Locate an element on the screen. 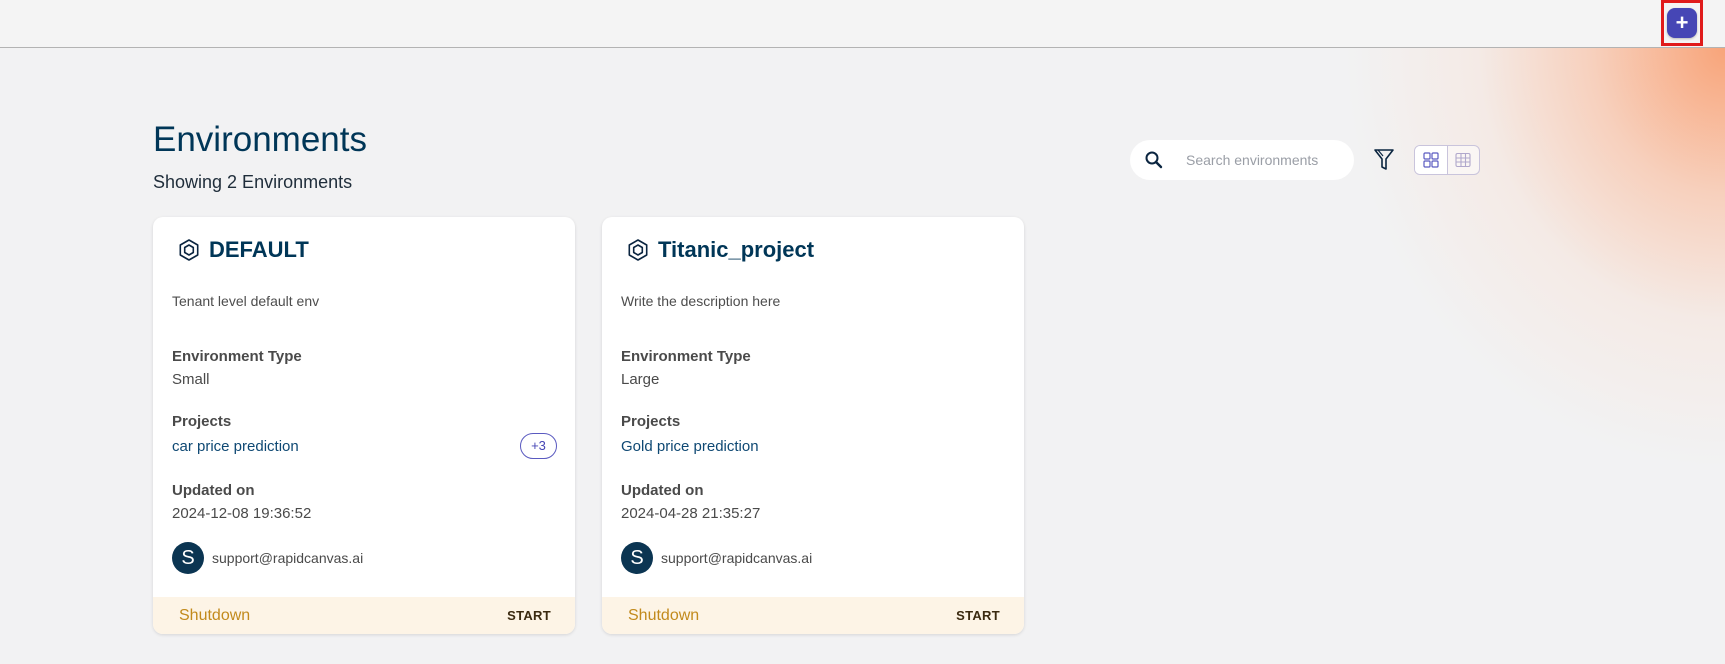 The image size is (1725, 664). search-icon is located at coordinates (1154, 160).